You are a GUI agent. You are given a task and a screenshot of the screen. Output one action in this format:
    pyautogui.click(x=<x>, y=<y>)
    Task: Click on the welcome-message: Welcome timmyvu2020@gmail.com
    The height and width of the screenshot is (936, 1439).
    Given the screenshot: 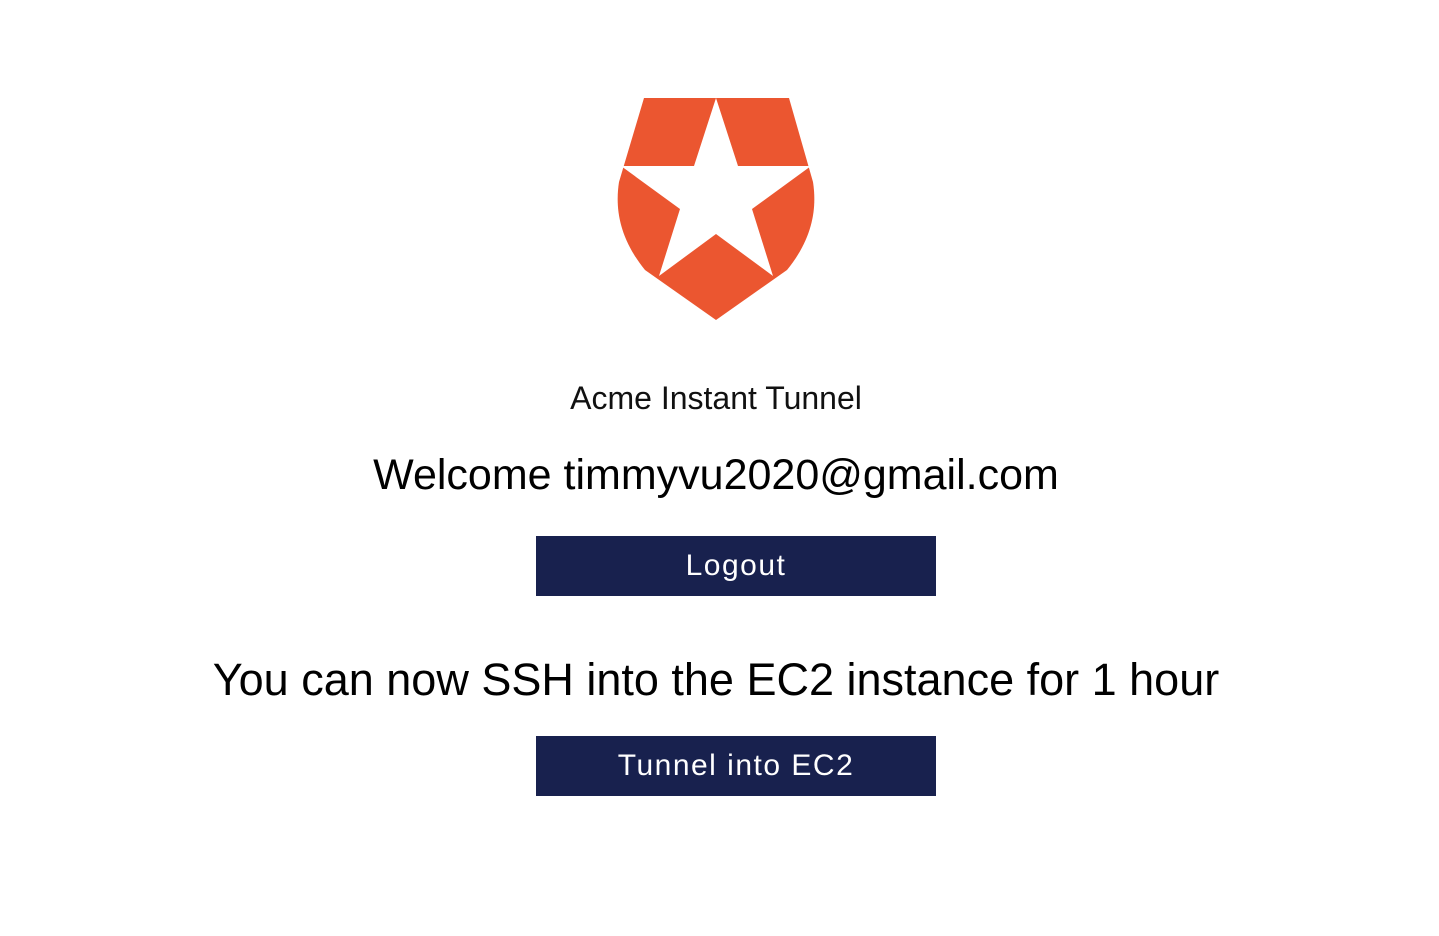 What is the action you would take?
    pyautogui.click(x=716, y=475)
    